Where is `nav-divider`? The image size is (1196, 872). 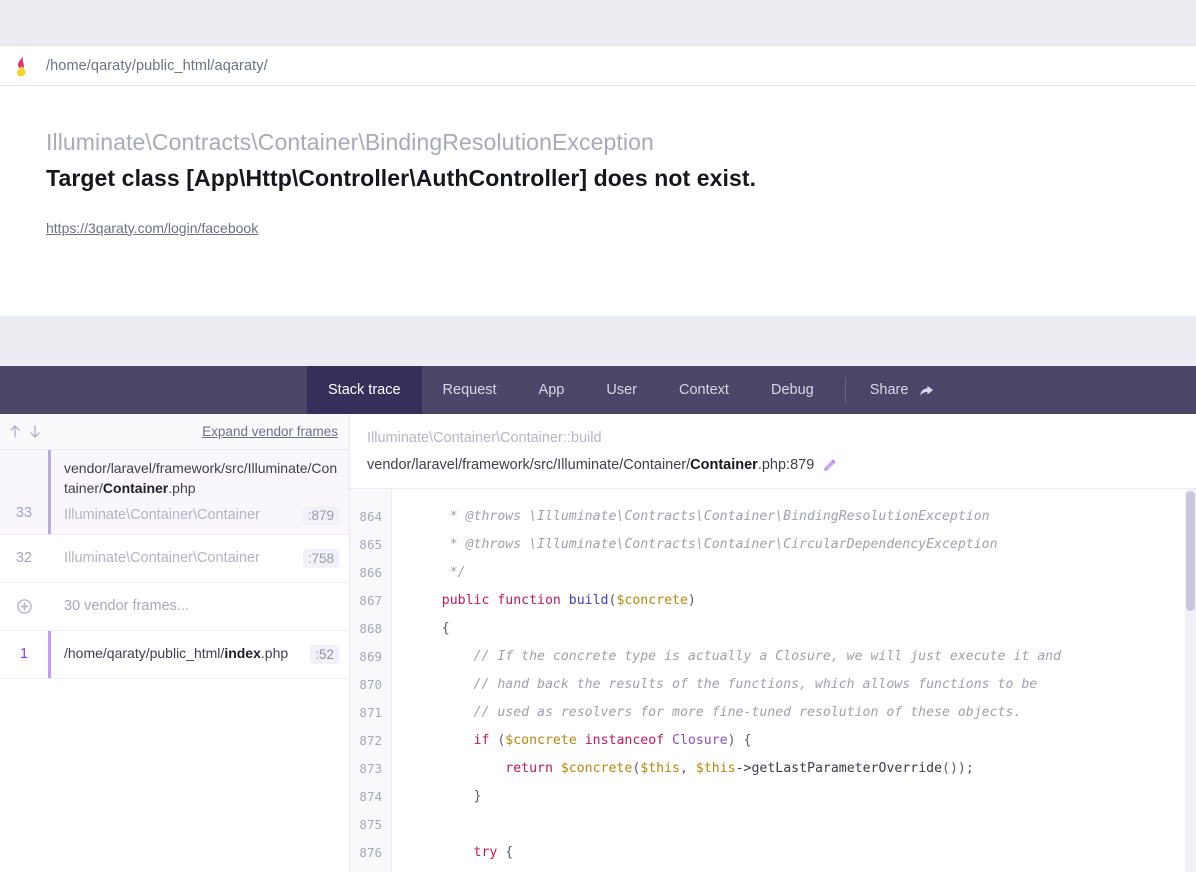
nav-divider is located at coordinates (845, 390).